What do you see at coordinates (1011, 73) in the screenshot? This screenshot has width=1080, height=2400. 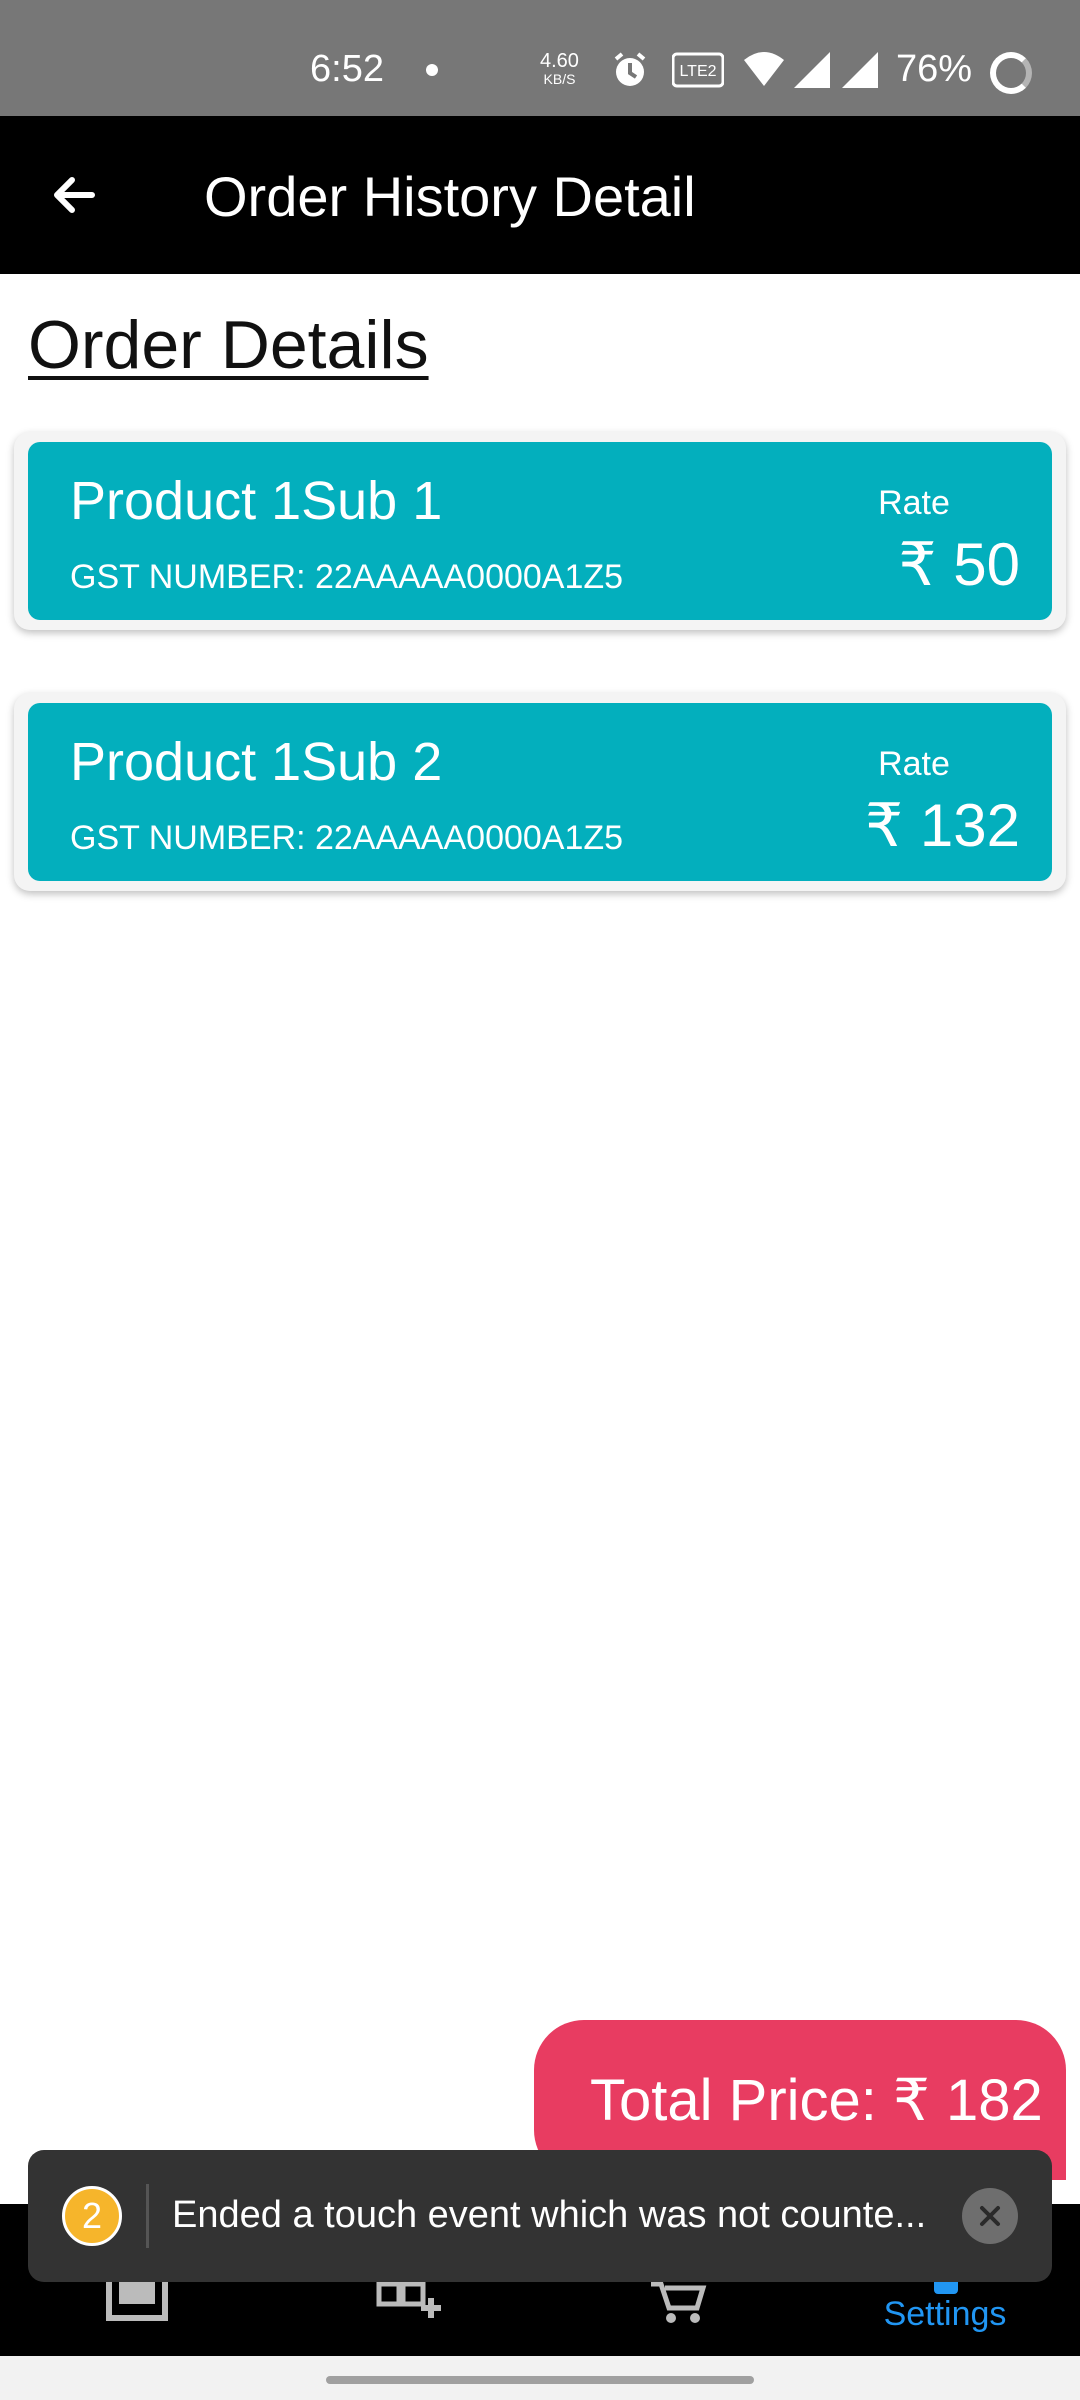 I see `battery-icon` at bounding box center [1011, 73].